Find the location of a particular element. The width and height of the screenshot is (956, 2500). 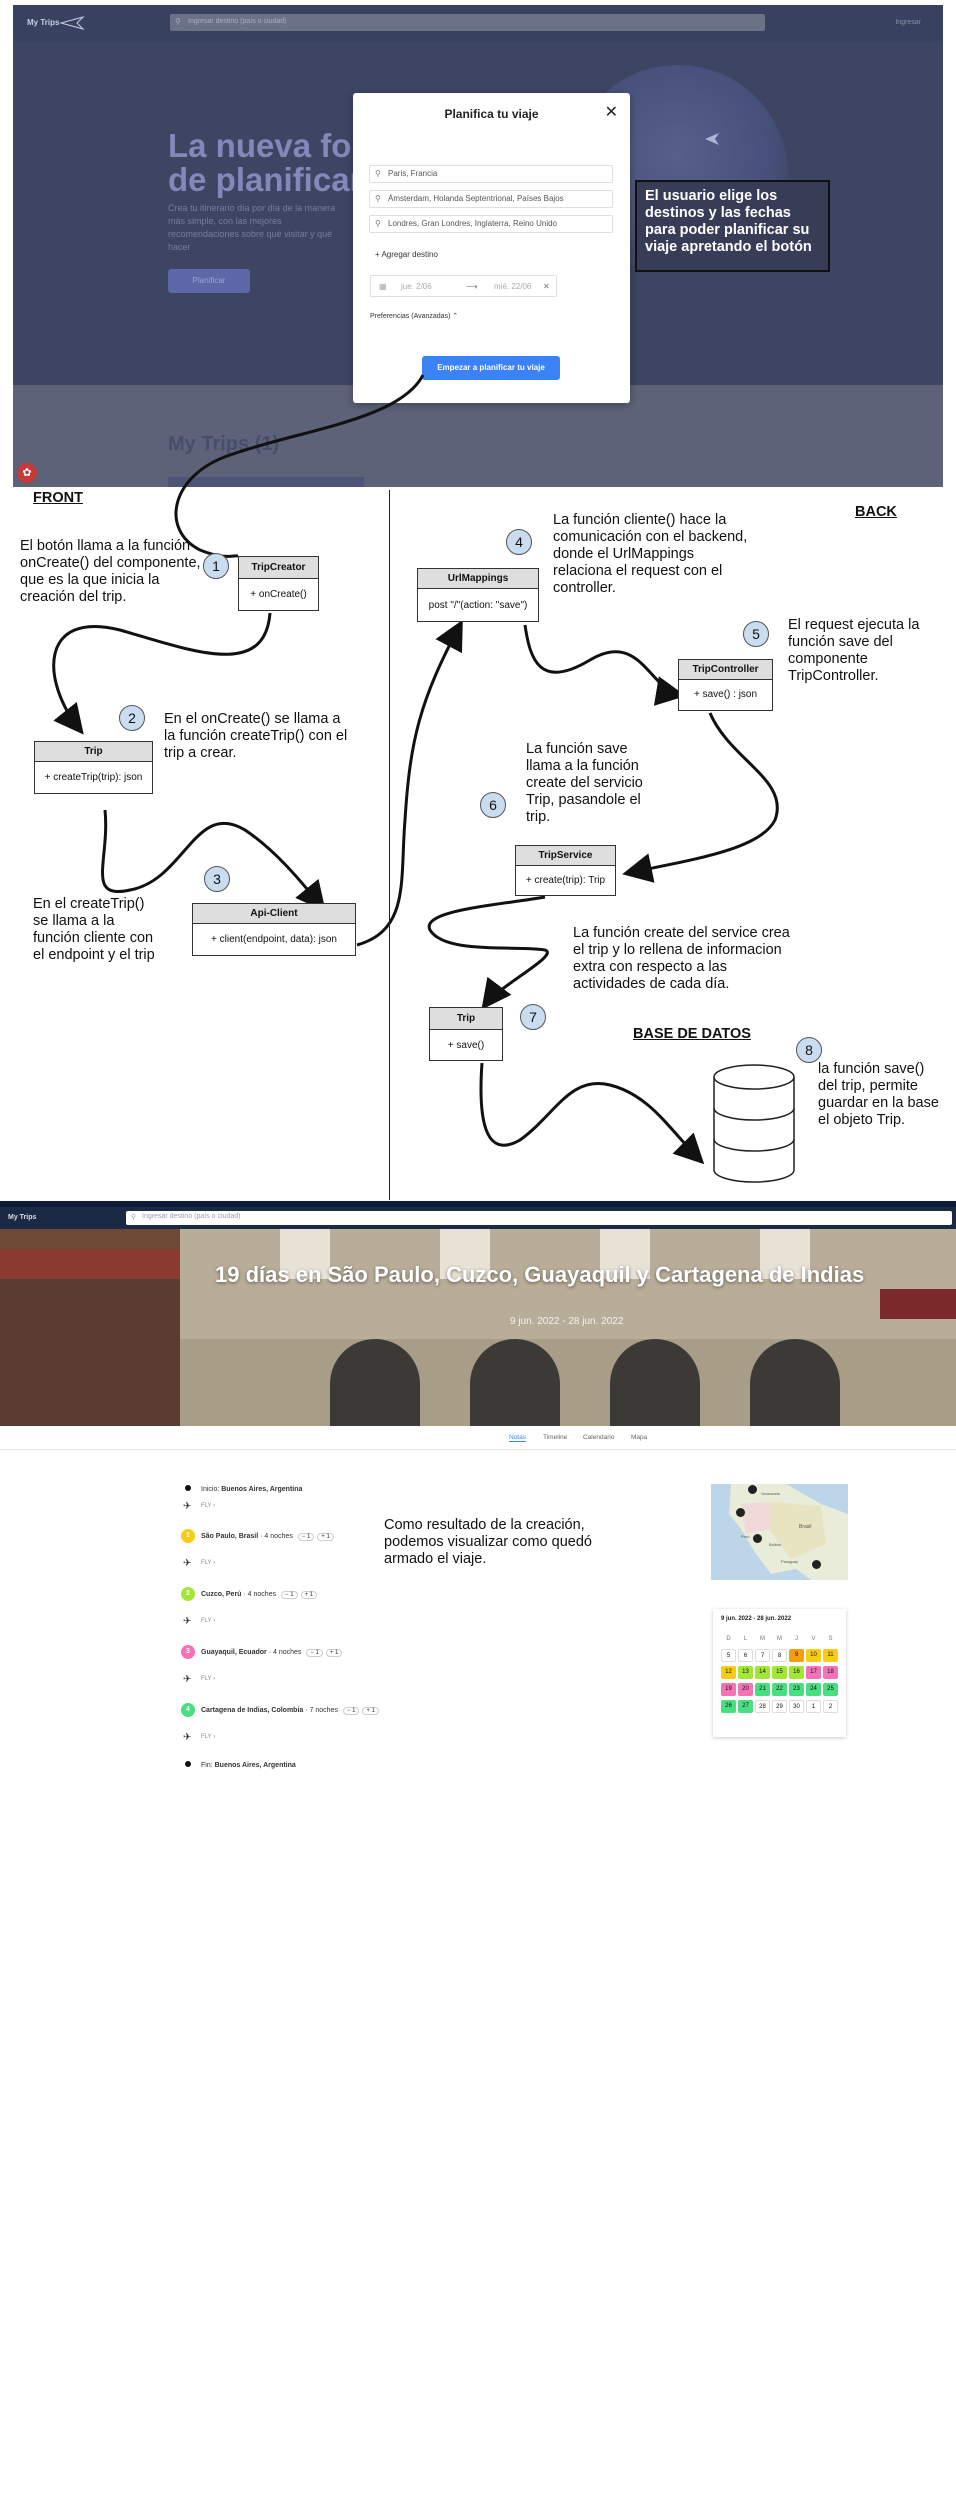

trip-back-box: Trip + save() is located at coordinates (466, 1034).